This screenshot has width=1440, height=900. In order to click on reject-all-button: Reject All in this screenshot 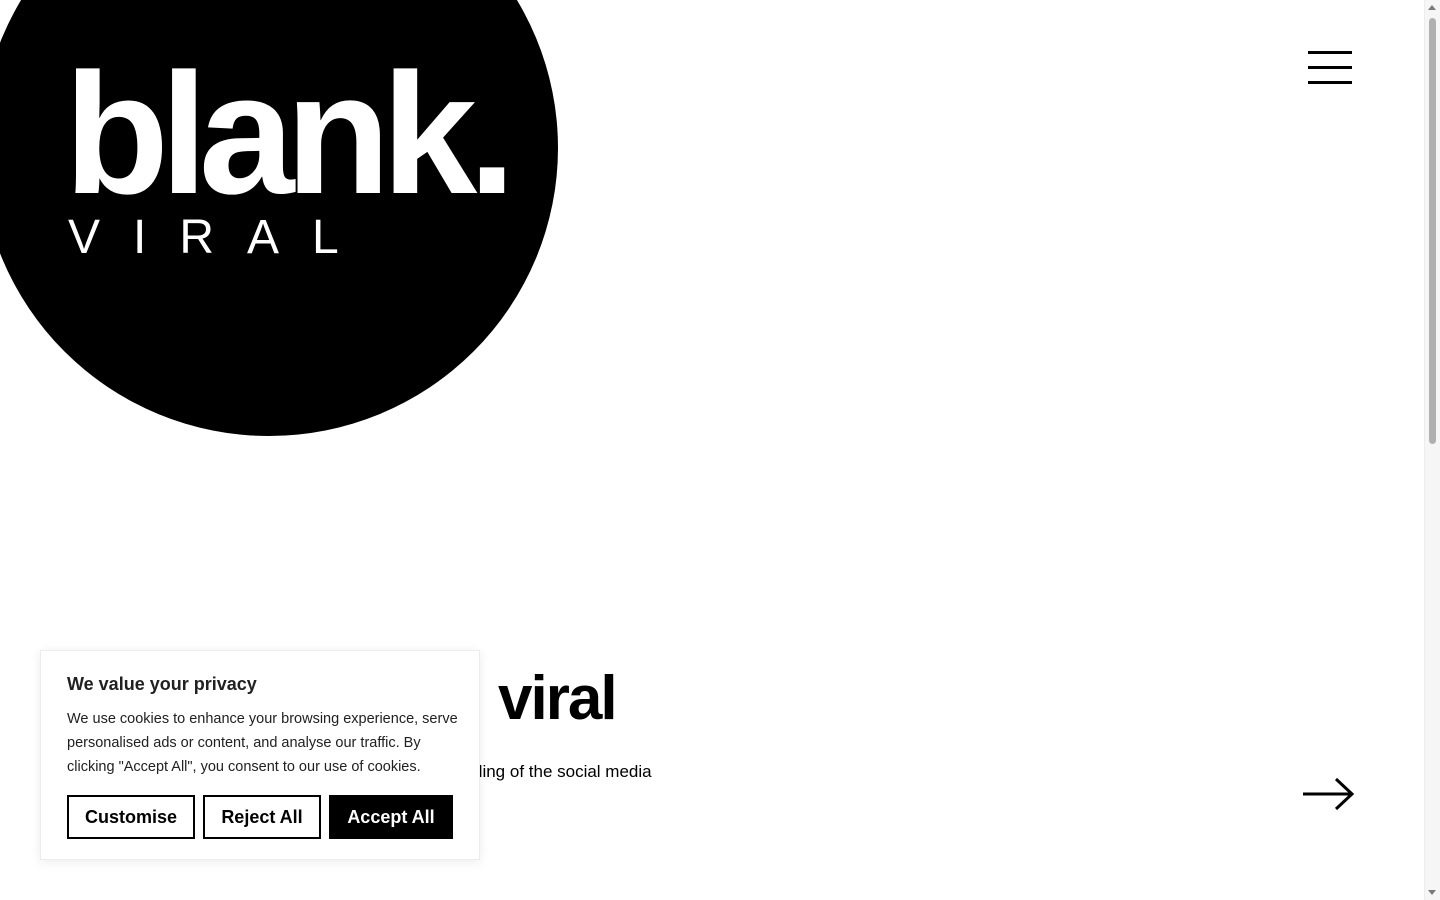, I will do `click(262, 817)`.